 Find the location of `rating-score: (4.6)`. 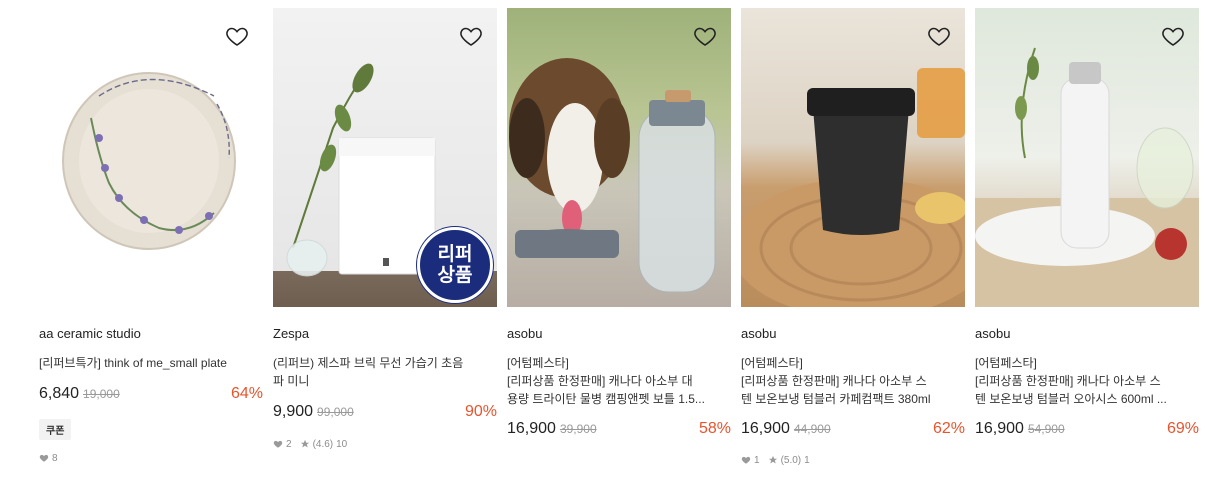

rating-score: (4.6) is located at coordinates (323, 444).